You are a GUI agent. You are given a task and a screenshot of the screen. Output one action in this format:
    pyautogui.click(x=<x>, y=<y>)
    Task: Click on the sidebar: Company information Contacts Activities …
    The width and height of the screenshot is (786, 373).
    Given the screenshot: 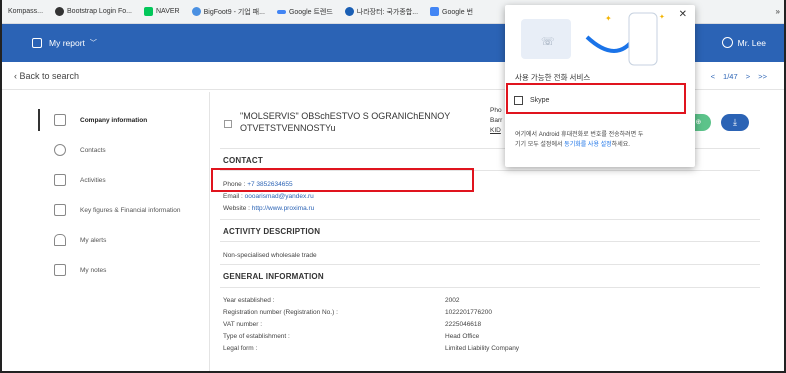 What is the action you would take?
    pyautogui.click(x=123, y=195)
    